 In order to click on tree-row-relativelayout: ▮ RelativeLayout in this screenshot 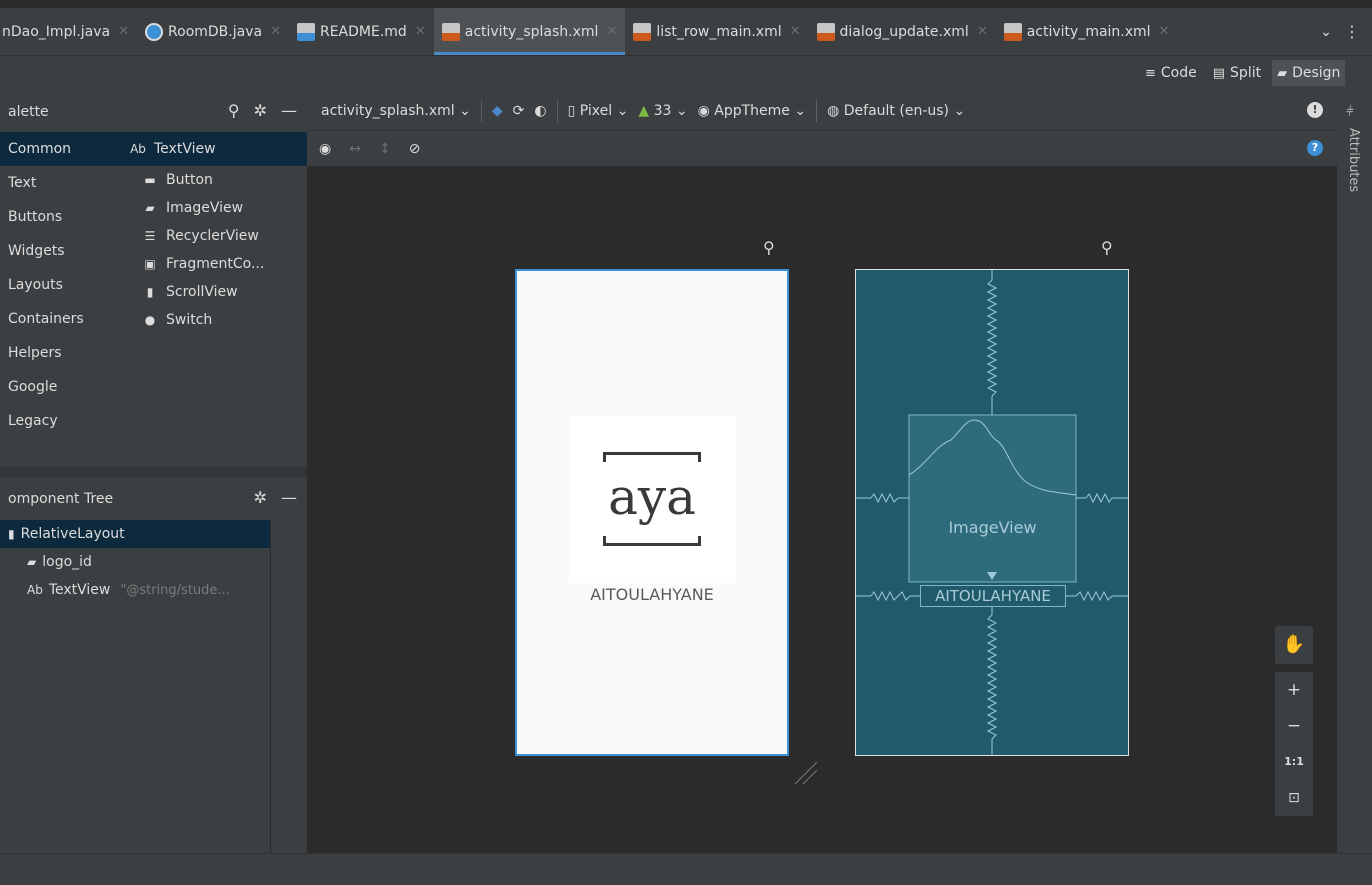, I will do `click(135, 534)`.